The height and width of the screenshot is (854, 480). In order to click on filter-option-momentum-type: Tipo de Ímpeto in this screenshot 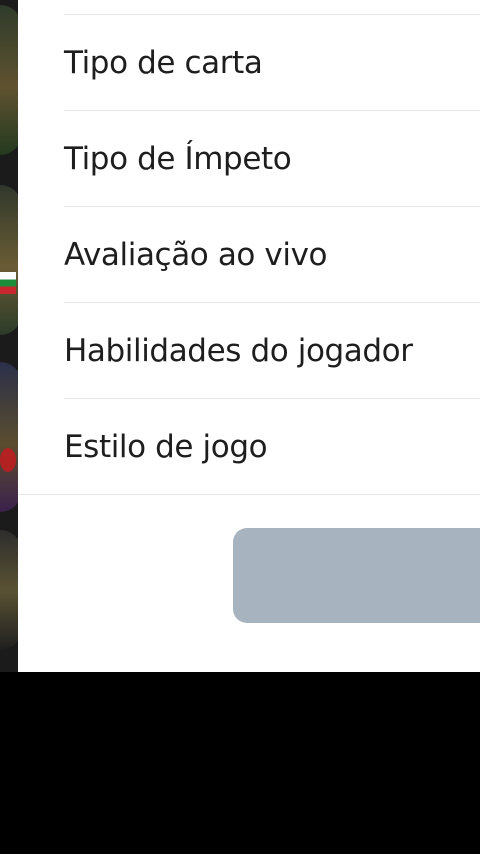, I will do `click(249, 159)`.